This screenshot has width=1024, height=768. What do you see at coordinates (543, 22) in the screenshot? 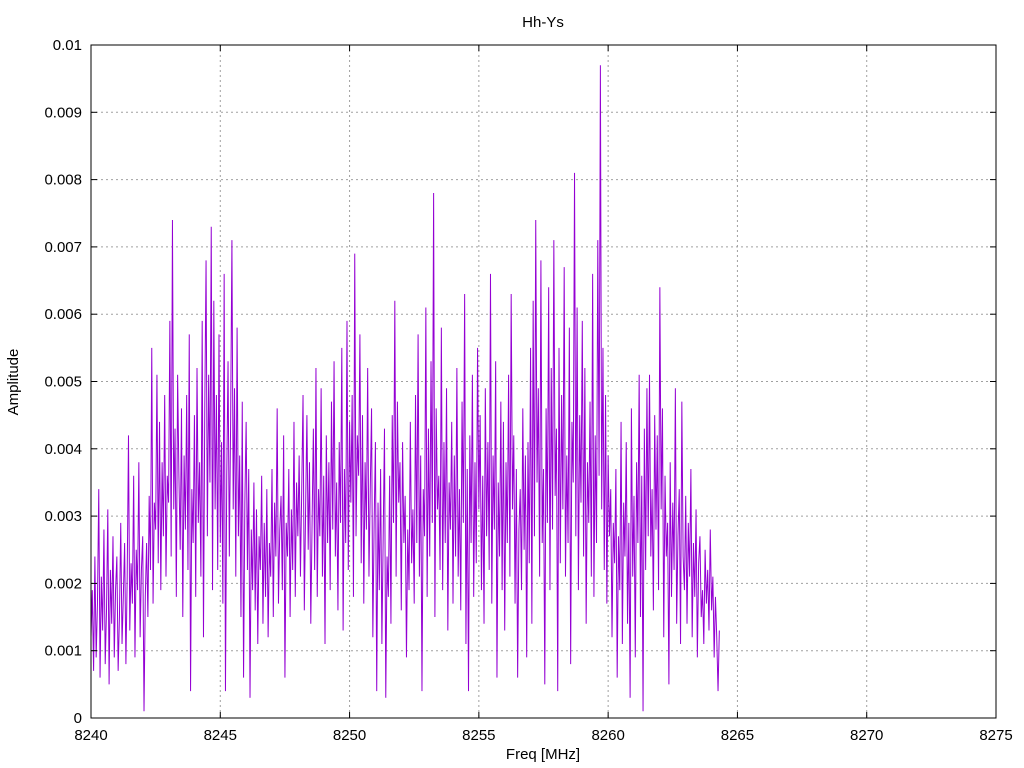
I see `chart-title: Hh-Ys` at bounding box center [543, 22].